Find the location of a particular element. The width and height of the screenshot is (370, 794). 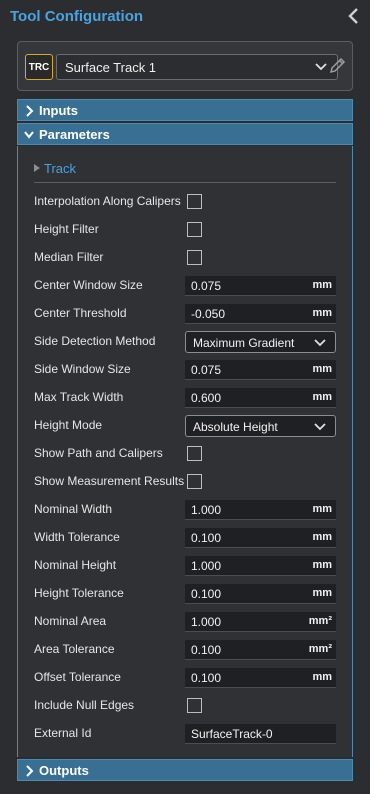

param-row-nominal-height: Nominal Height 1.000 mm is located at coordinates (185, 566).